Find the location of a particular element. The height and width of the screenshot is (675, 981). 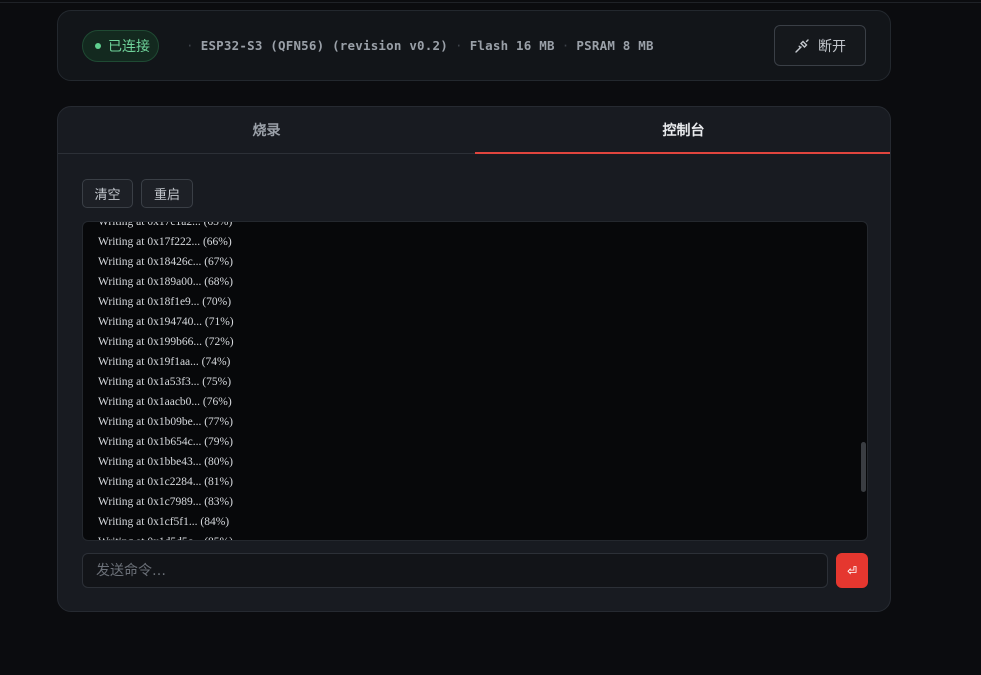

status-dot-icon is located at coordinates (98, 46).